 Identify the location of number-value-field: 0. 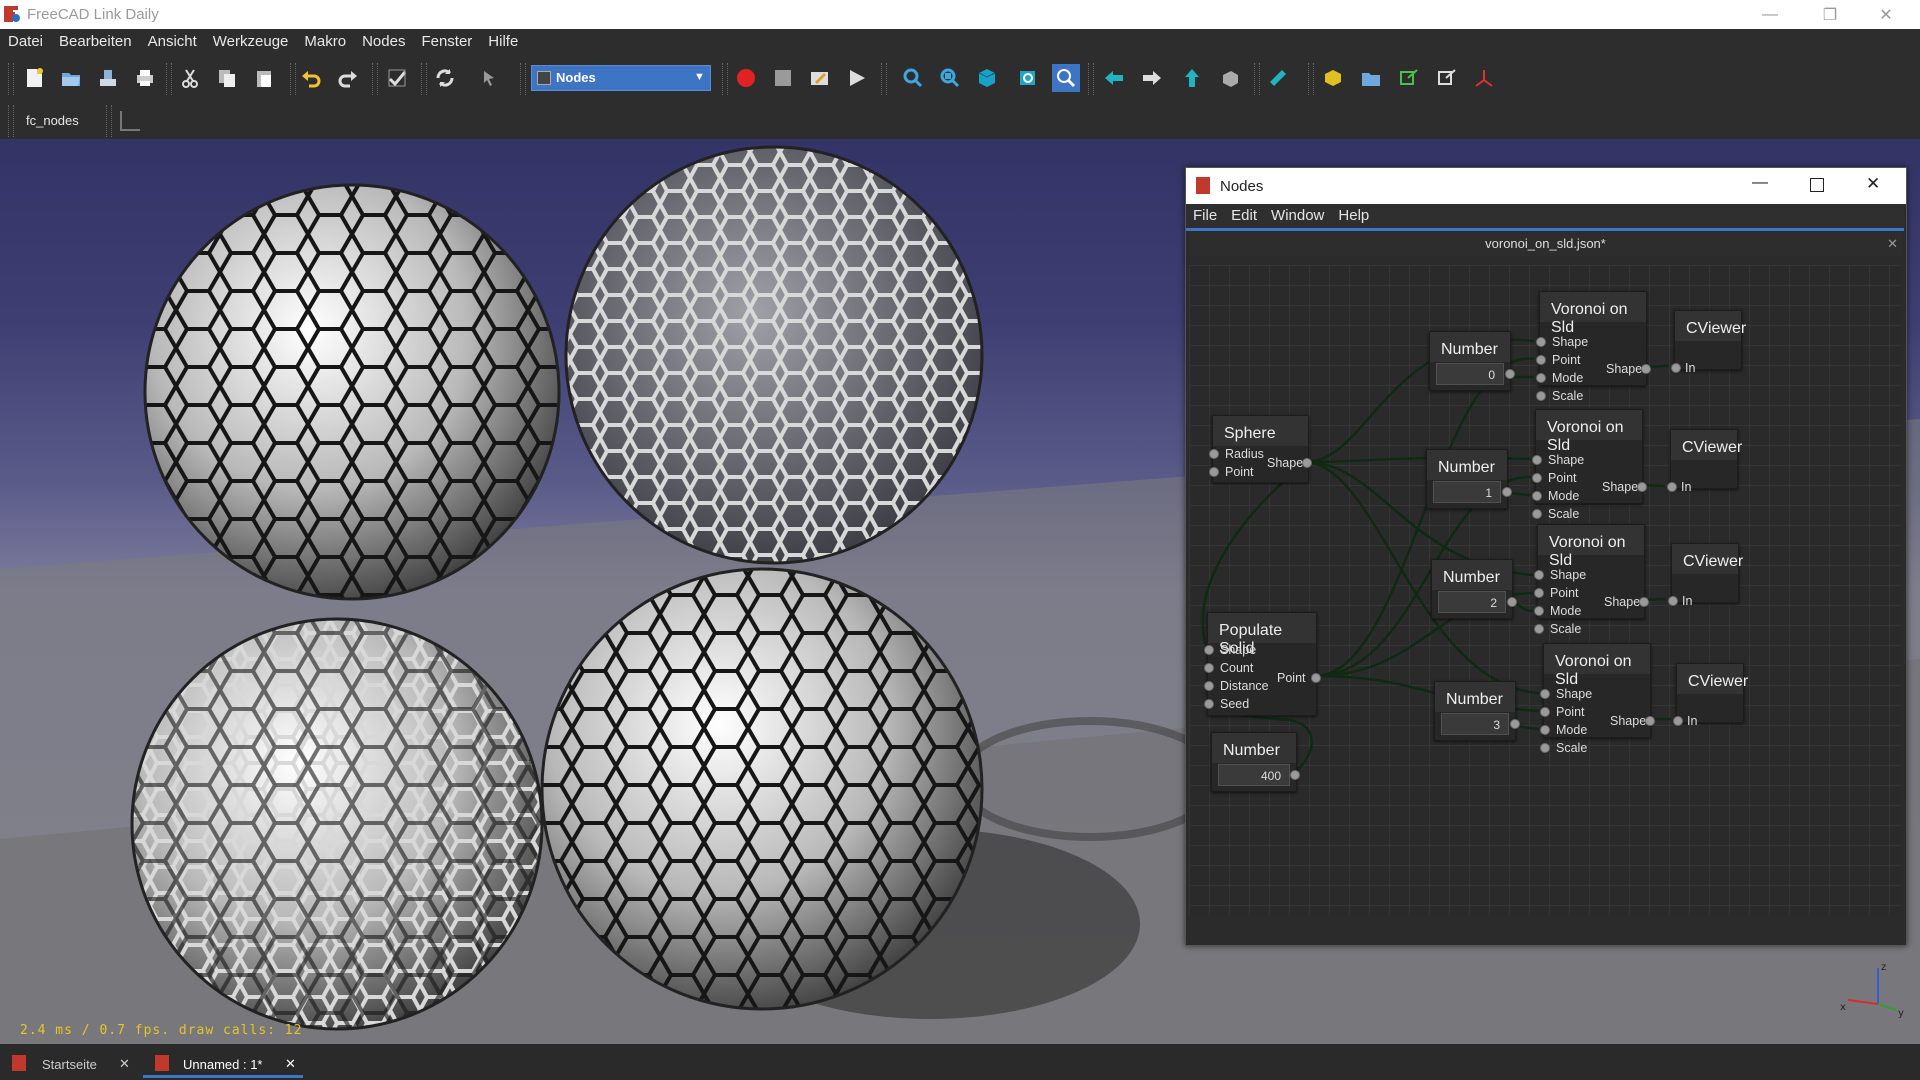
(1470, 374).